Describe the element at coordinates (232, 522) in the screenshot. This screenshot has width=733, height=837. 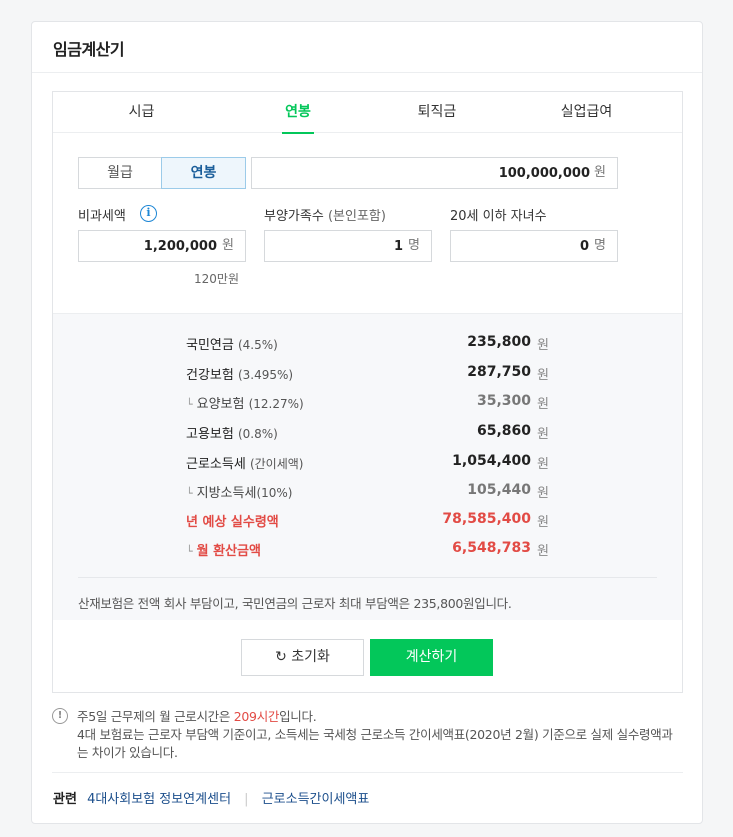
I see `result-label: 년 예상 실수령액` at that location.